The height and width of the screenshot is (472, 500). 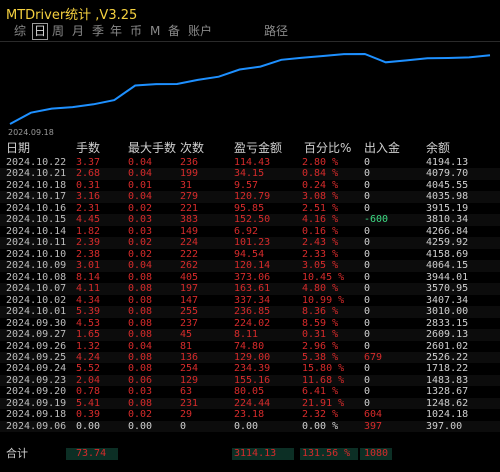 What do you see at coordinates (88, 277) in the screenshot?
I see `cell-lots: 8.14` at bounding box center [88, 277].